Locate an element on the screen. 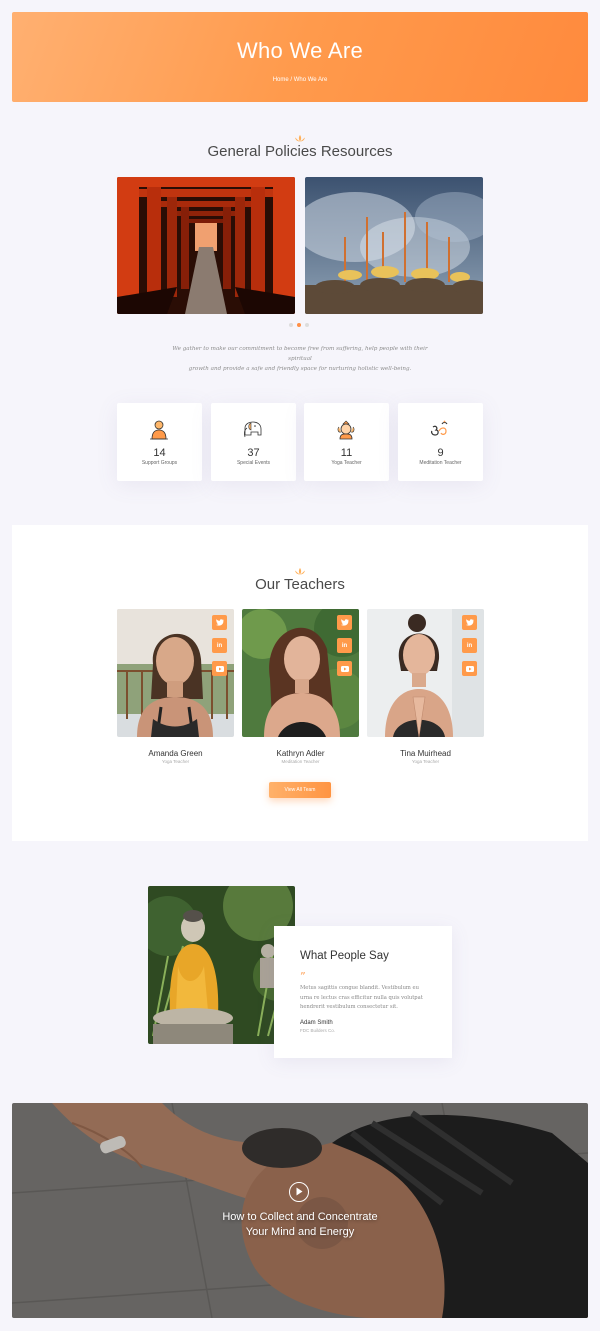  section-title-teachers: Our Teachers is located at coordinates (300, 584).